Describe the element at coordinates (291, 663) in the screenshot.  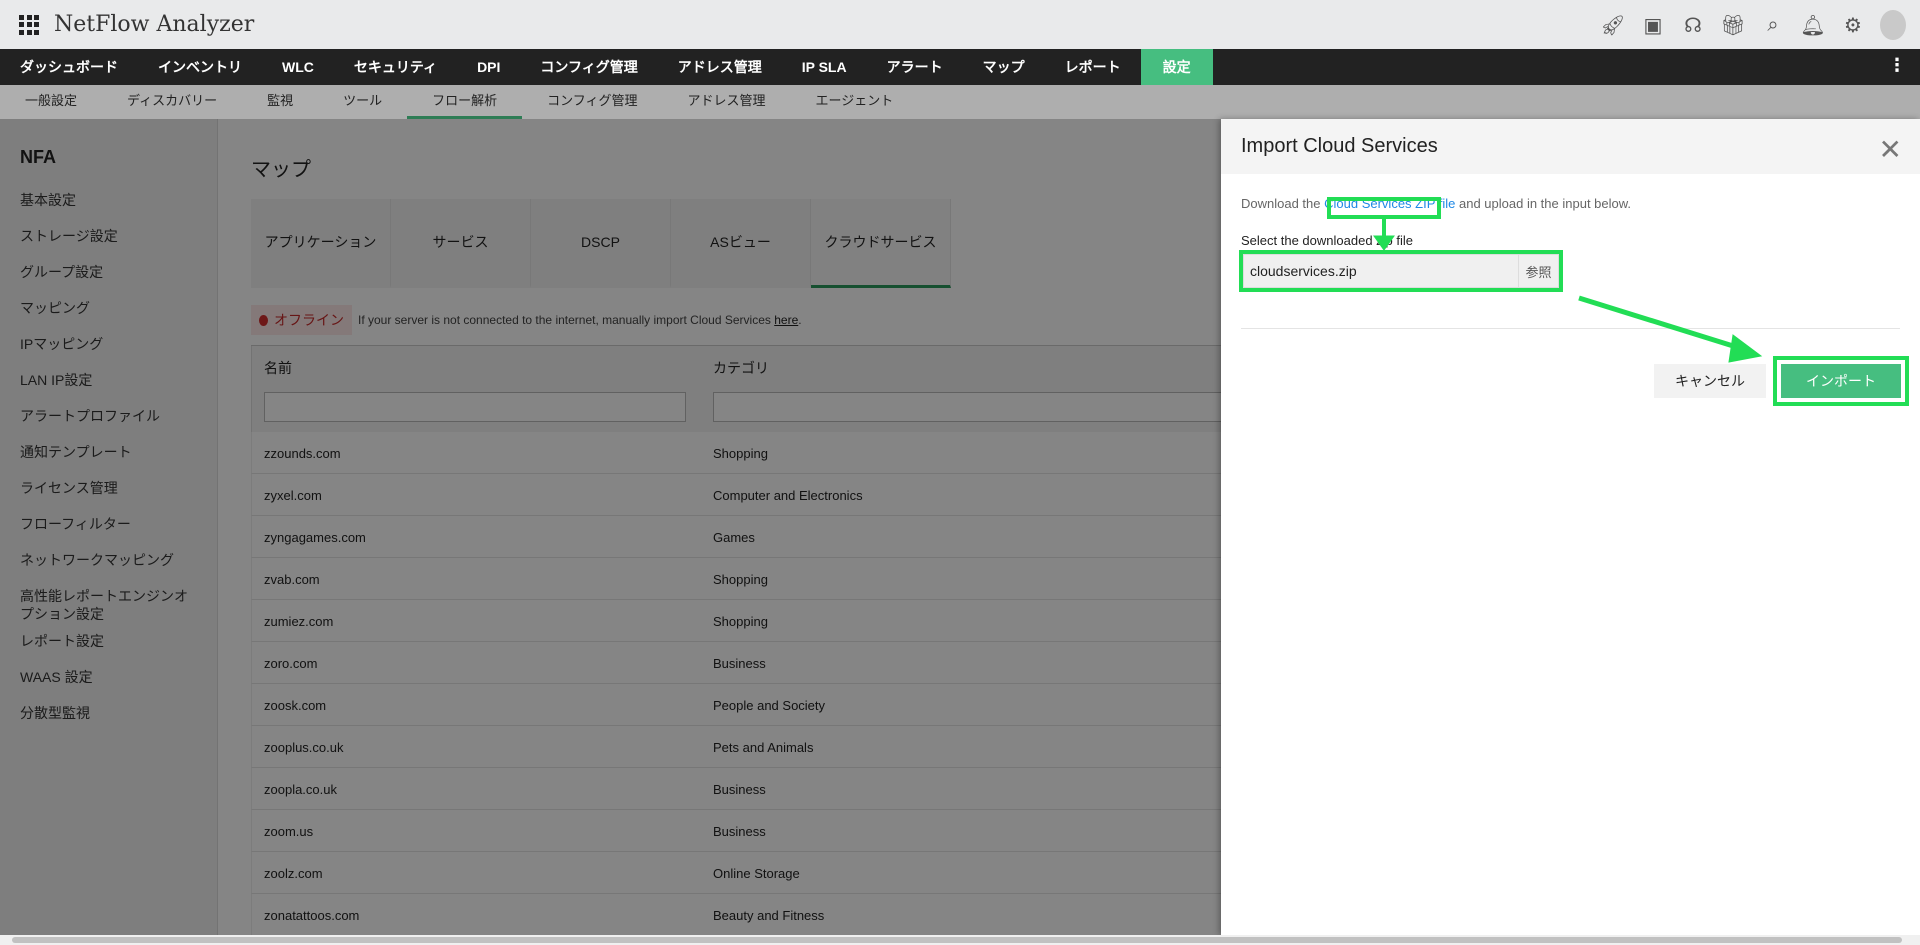
I see `cell-name: zoro.com` at that location.